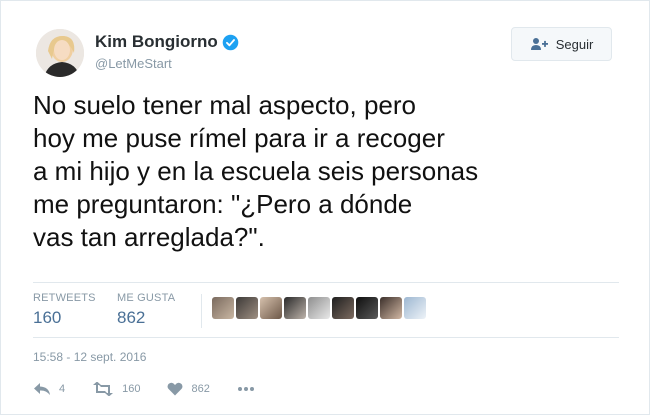  What do you see at coordinates (103, 389) in the screenshot?
I see `retweet-icon` at bounding box center [103, 389].